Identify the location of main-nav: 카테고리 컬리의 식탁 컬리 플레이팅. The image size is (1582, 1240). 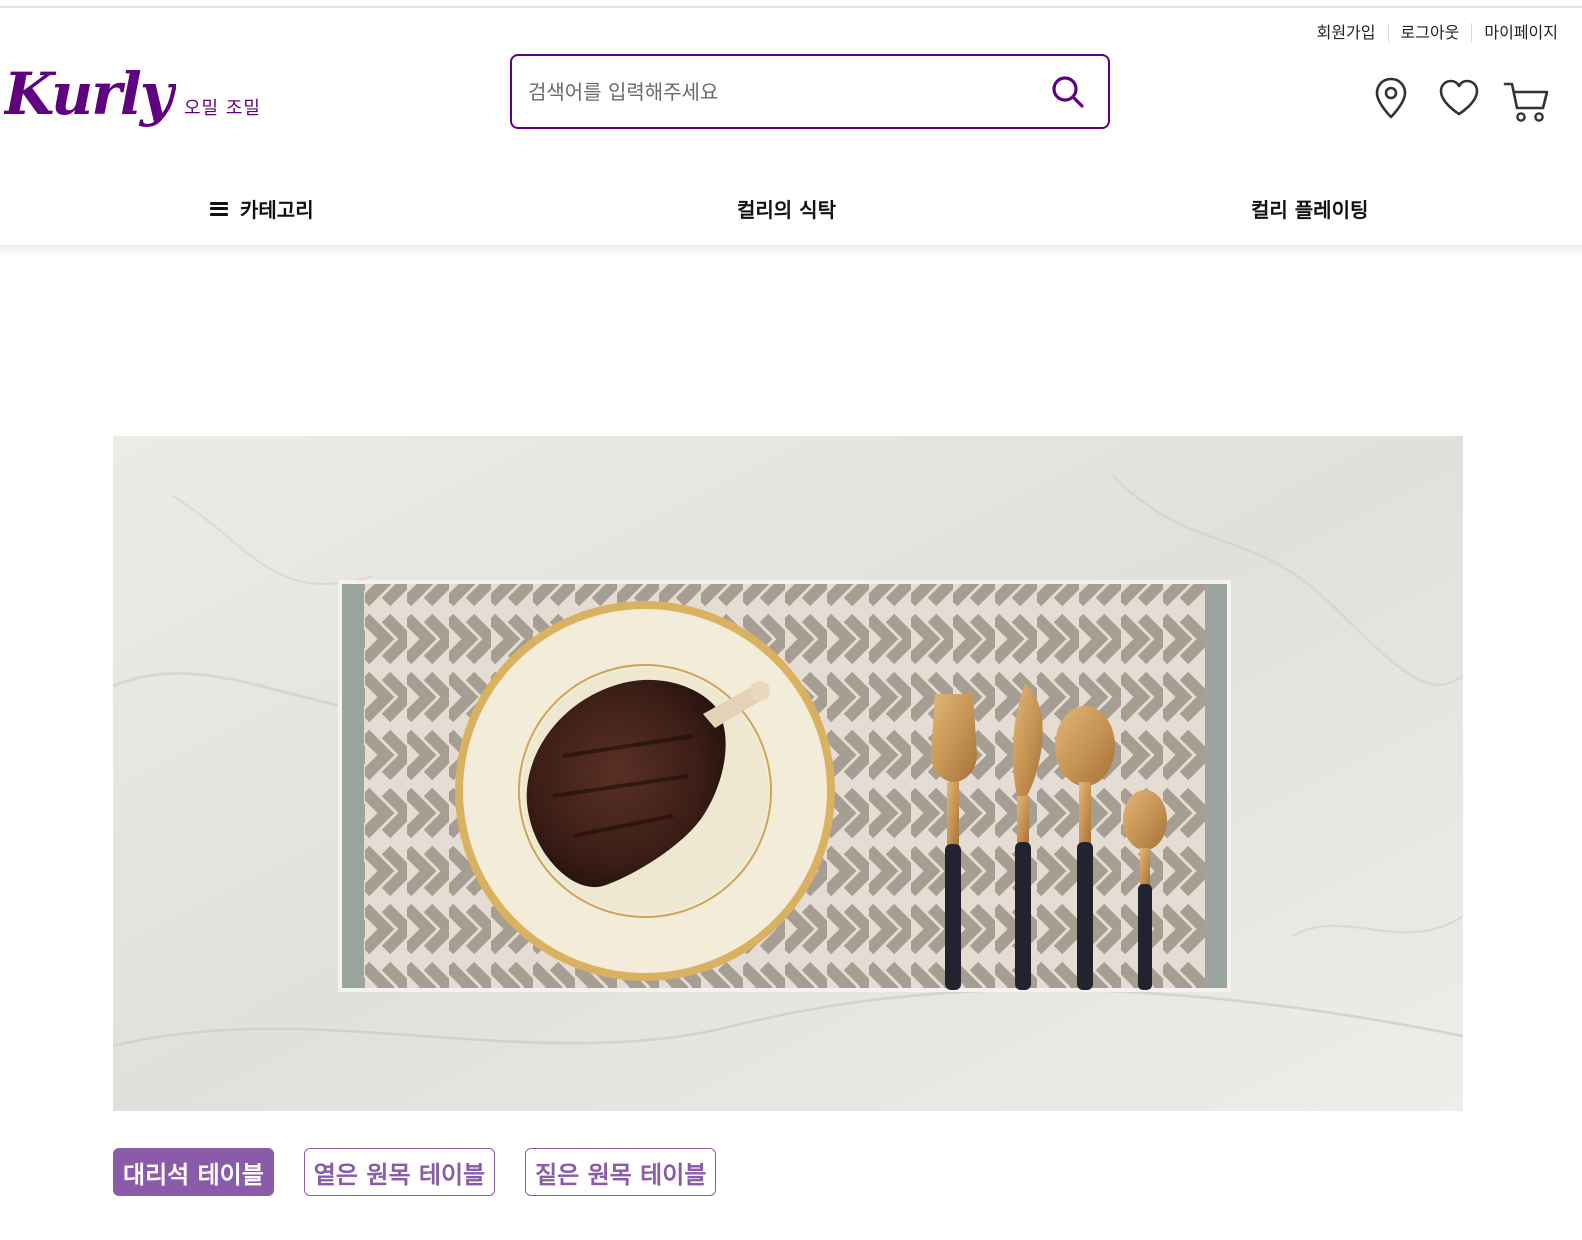
(791, 212).